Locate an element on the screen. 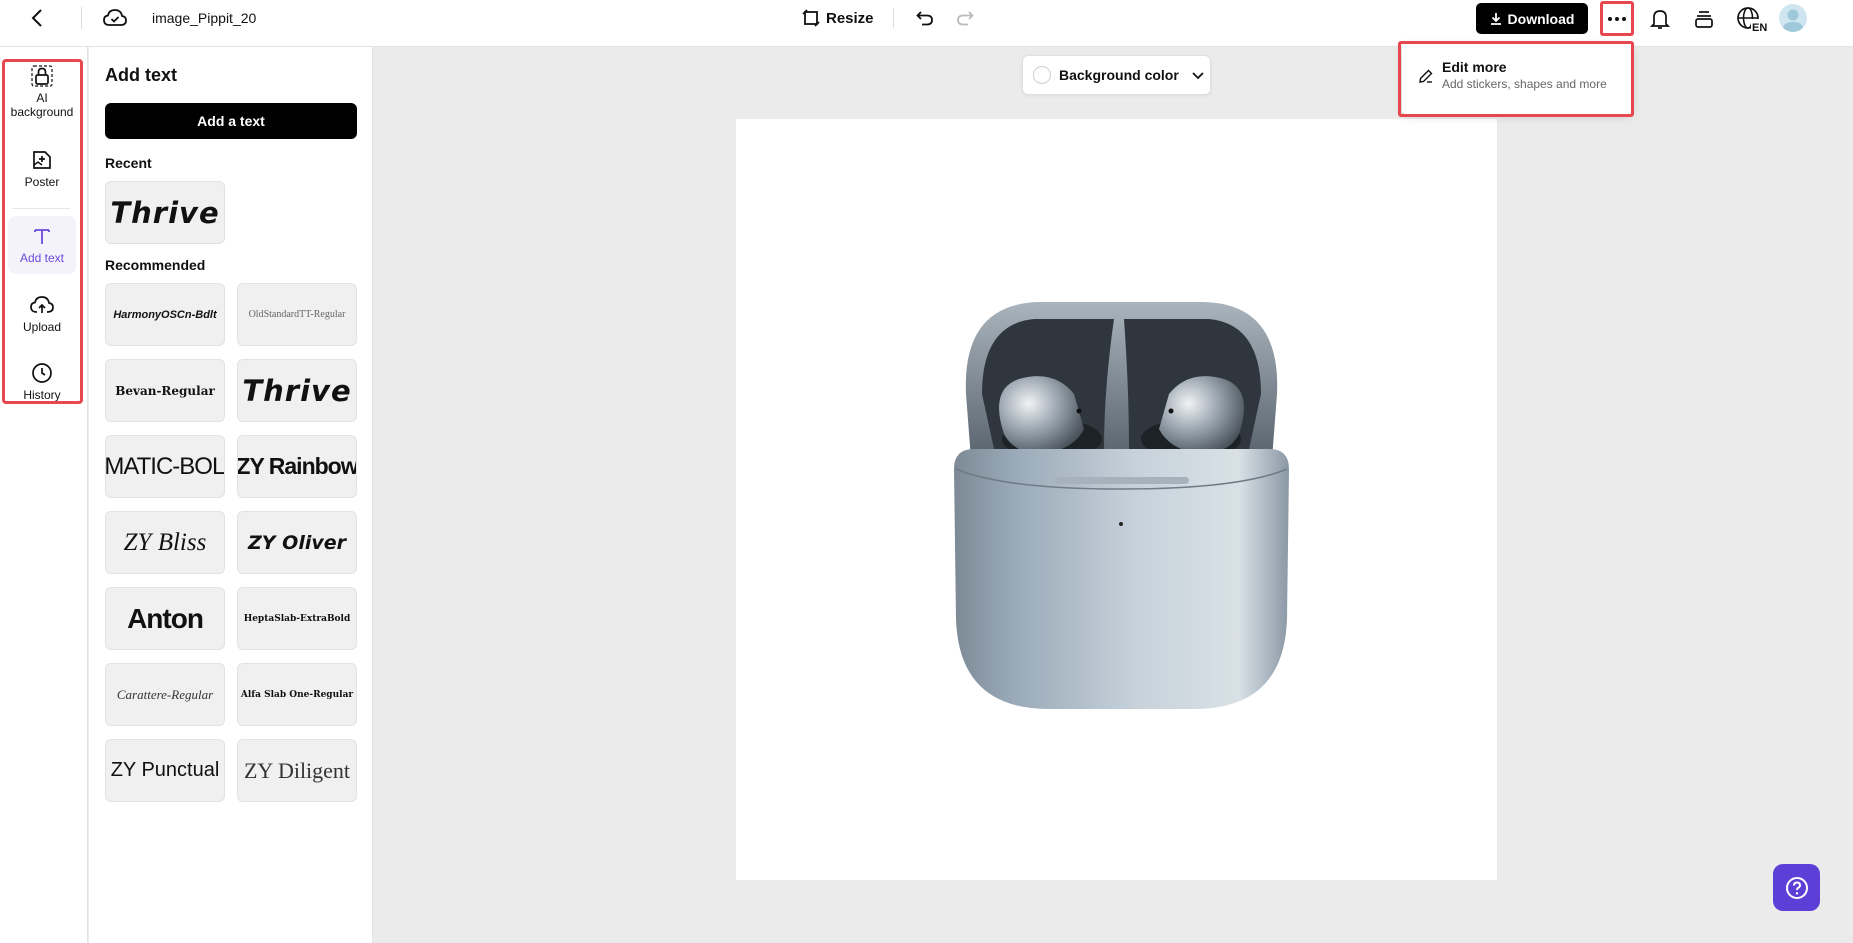 The height and width of the screenshot is (943, 1853). rail-item-label: Poster is located at coordinates (42, 182).